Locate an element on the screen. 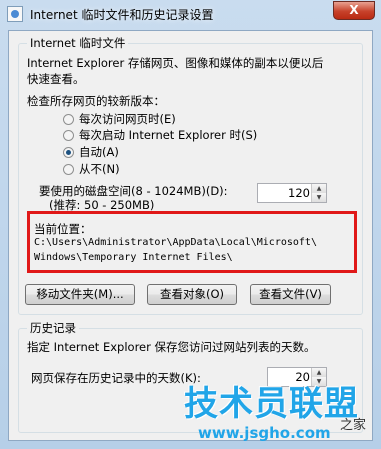 Image resolution: width=381 pixels, height=449 pixels. radio-every-visit: 每次访问网页时(E) is located at coordinates (119, 119).